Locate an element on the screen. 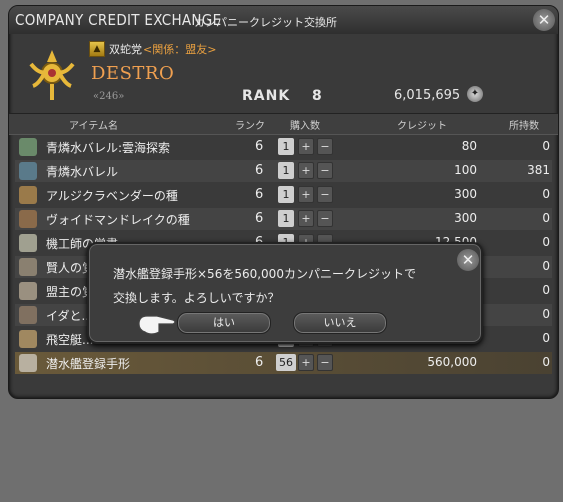 The width and height of the screenshot is (563, 502). col-rank: ランク is located at coordinates (250, 126).